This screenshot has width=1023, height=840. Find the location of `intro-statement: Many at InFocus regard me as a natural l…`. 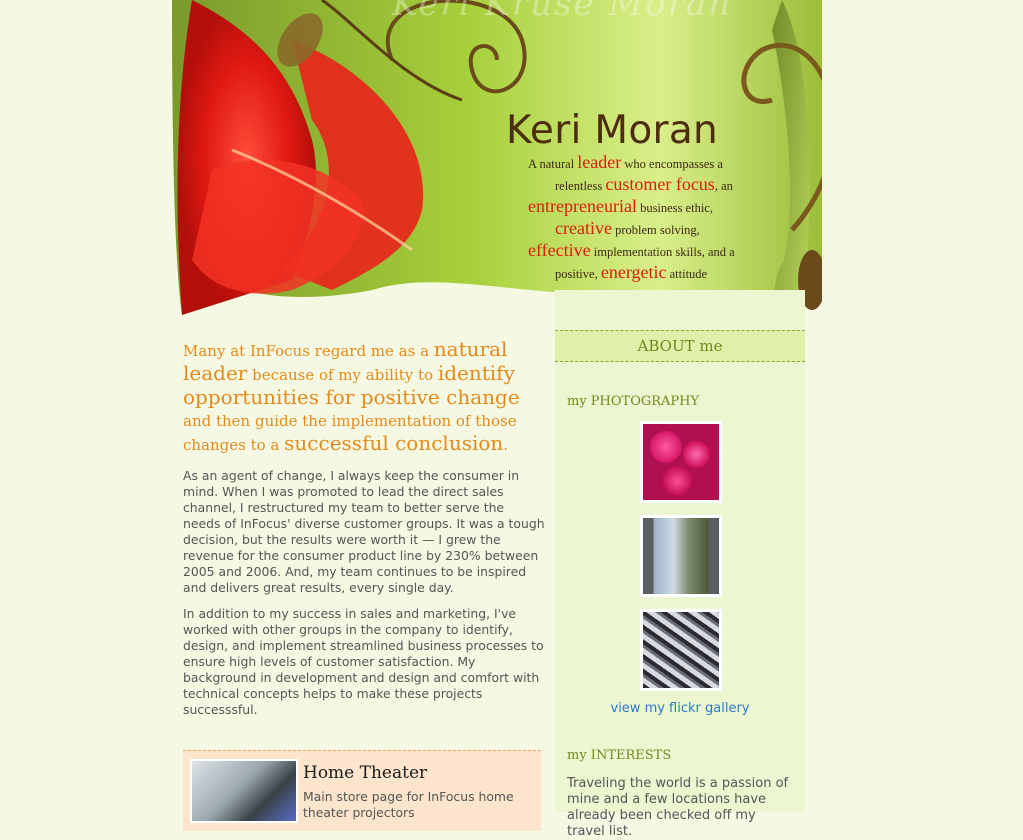

intro-statement: Many at InFocus regard me as a natural l… is located at coordinates (363, 397).